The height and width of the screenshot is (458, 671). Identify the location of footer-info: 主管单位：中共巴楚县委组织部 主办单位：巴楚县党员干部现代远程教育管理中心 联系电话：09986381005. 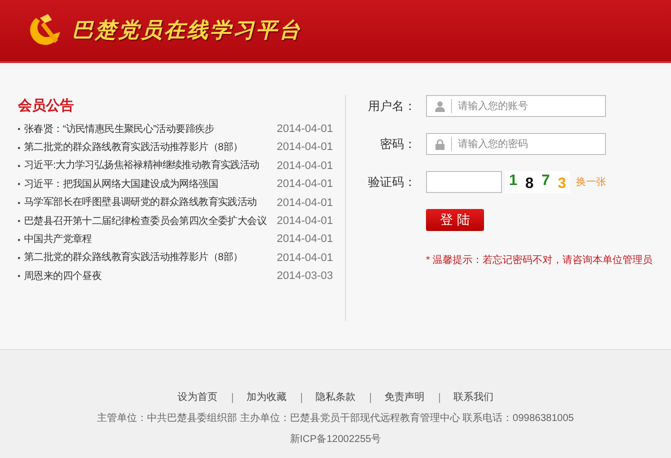
(335, 419).